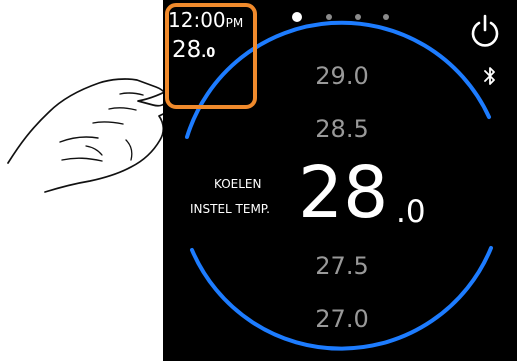 The image size is (517, 361). Describe the element at coordinates (342, 266) in the screenshot. I see `setpoint-option-27-5: 27.5` at that location.